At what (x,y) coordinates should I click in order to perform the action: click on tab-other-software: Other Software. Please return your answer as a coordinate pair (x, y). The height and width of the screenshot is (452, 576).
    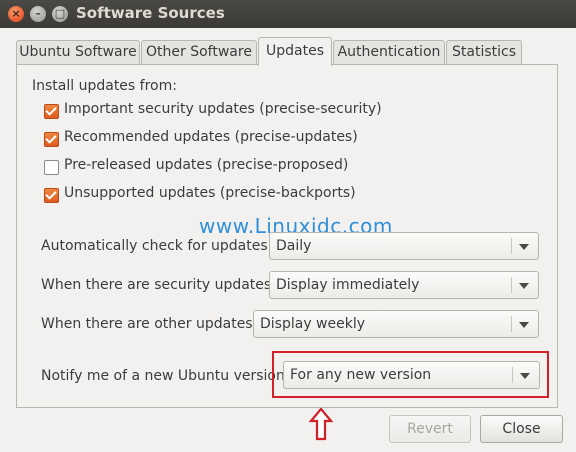
    Looking at the image, I should click on (199, 52).